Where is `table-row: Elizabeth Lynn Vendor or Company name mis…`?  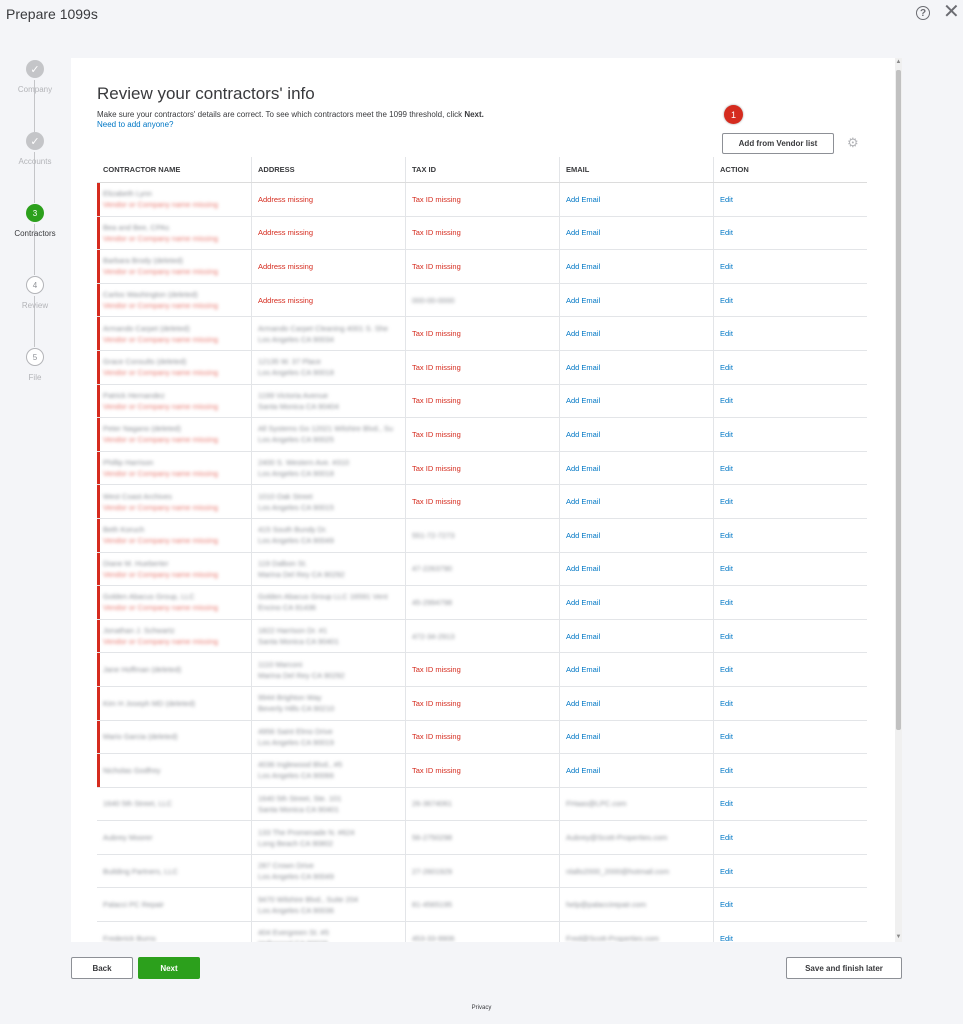
table-row: Elizabeth Lynn Vendor or Company name mis… is located at coordinates (482, 200).